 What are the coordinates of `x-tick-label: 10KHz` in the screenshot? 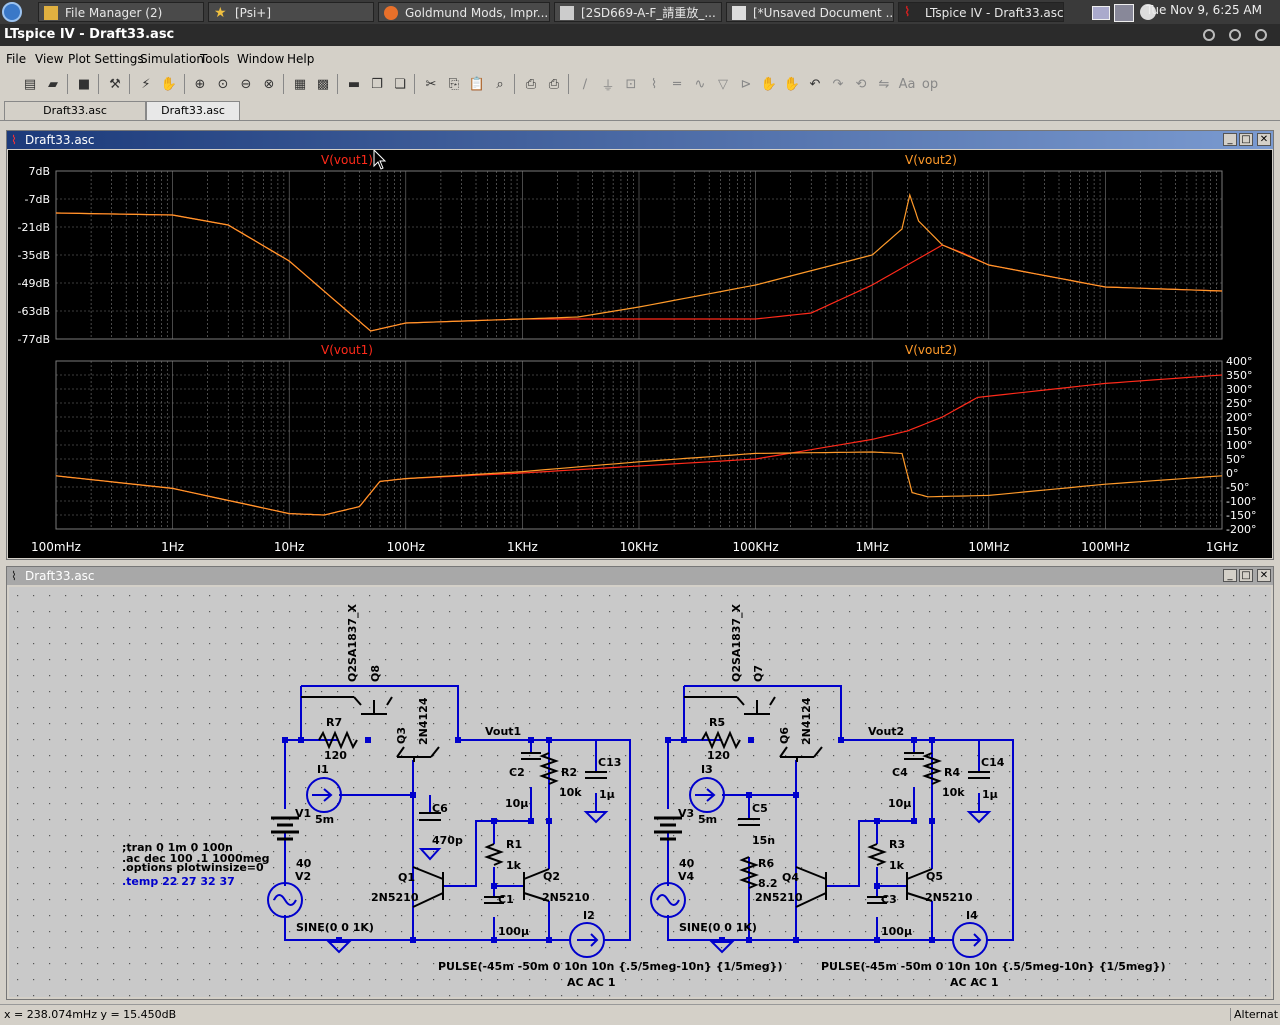 It's located at (639, 547).